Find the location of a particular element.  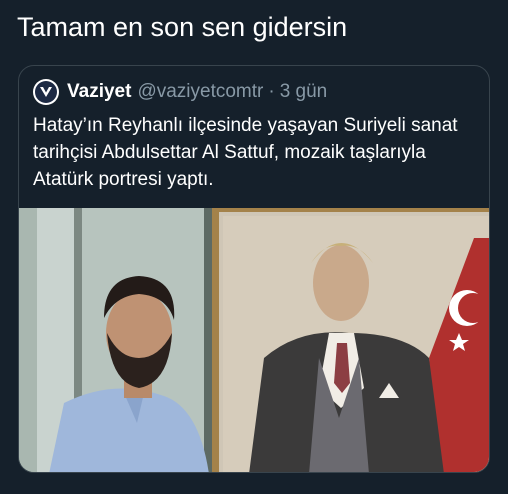

quoted-timestamp: 3 gün is located at coordinates (304, 92).